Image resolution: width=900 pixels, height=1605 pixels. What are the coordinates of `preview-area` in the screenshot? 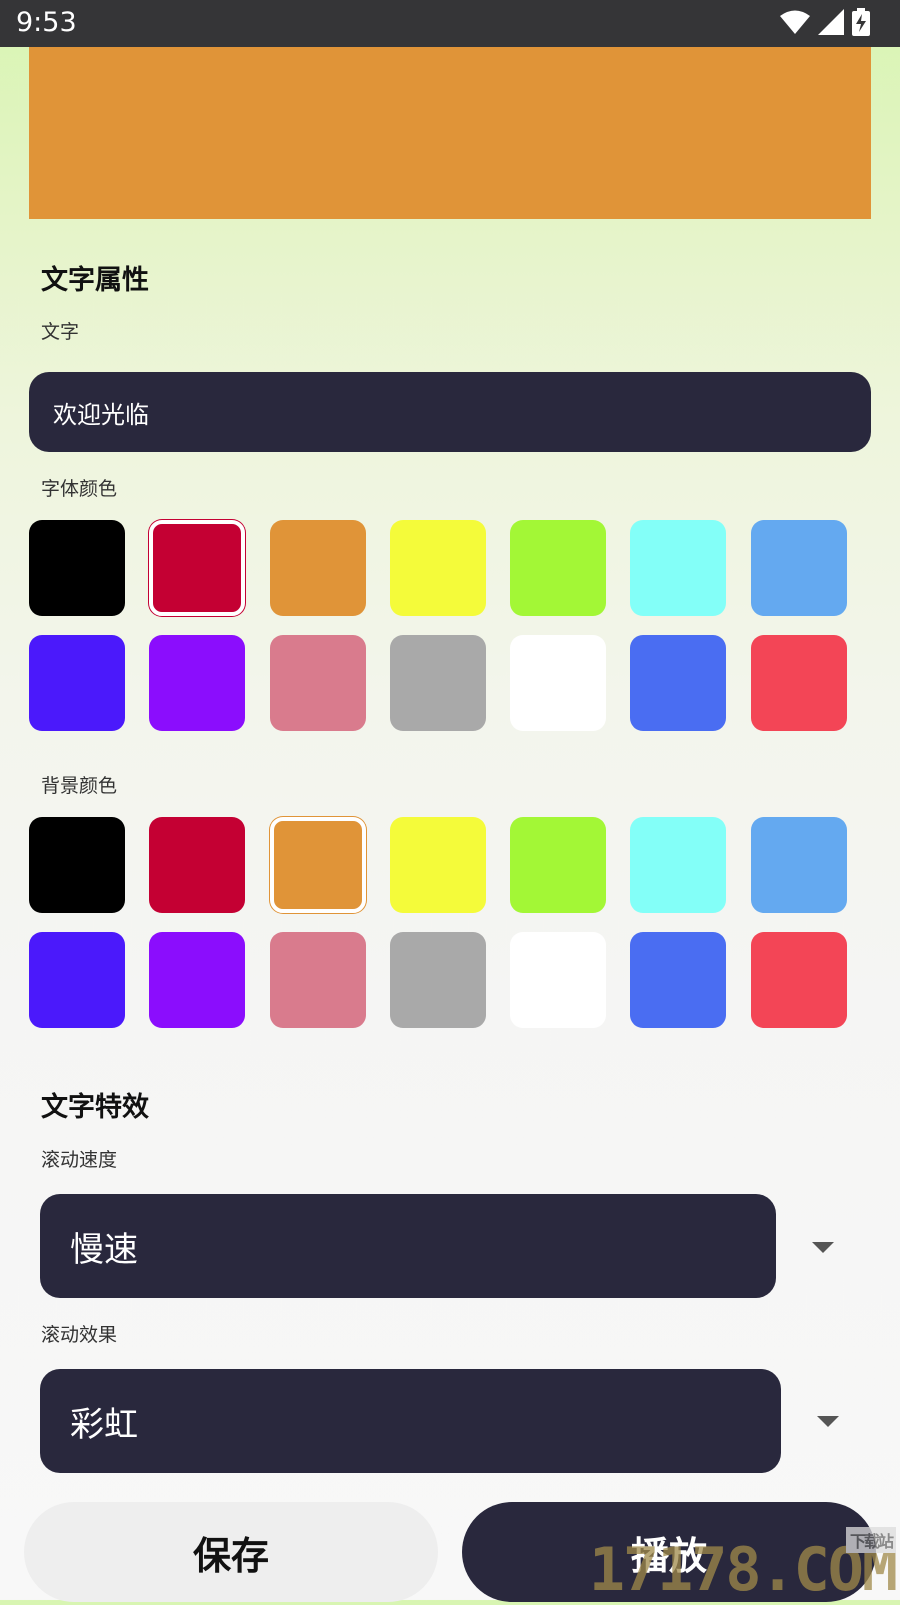 It's located at (450, 133).